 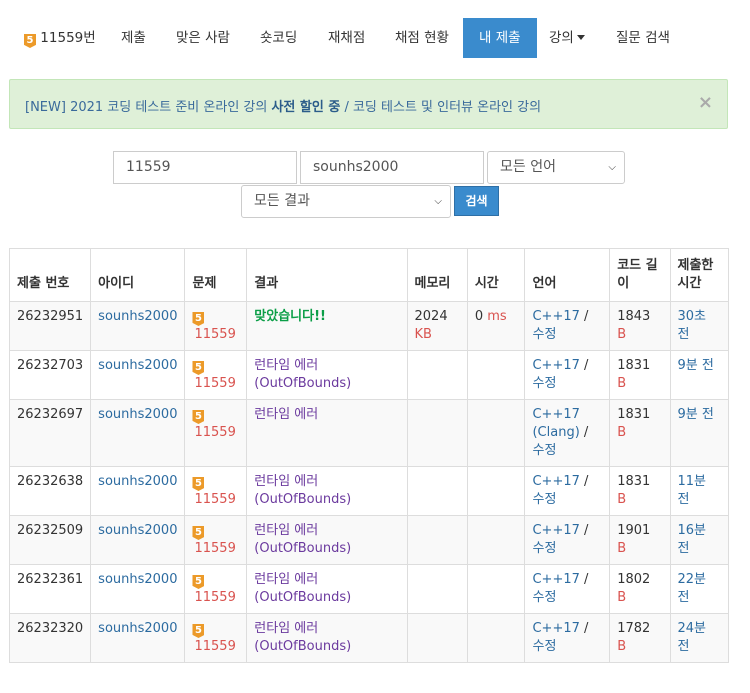 I want to click on submitted-time-link: 24분 전, so click(x=692, y=637).